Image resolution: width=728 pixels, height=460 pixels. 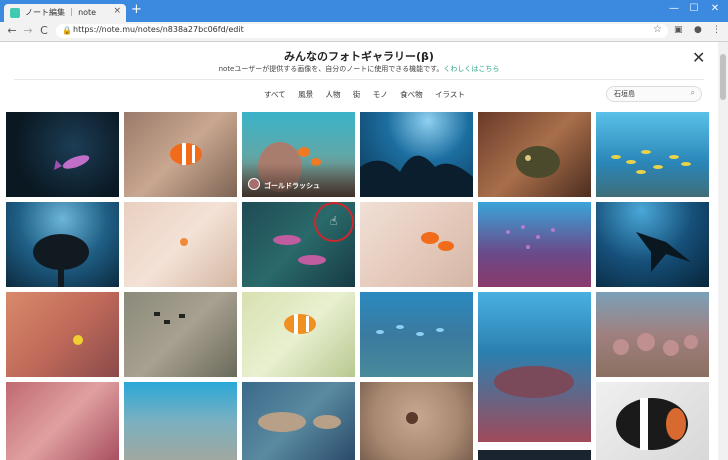 I want to click on striped-fish-photo, so click(x=169, y=318).